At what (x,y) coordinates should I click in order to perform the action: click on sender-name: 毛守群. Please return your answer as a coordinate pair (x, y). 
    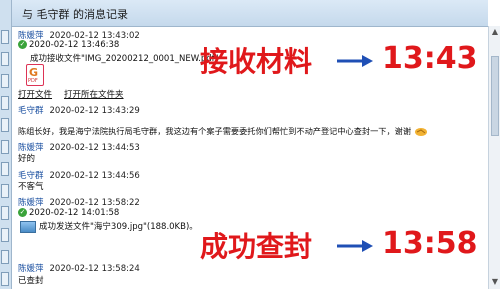
    Looking at the image, I should click on (31, 111).